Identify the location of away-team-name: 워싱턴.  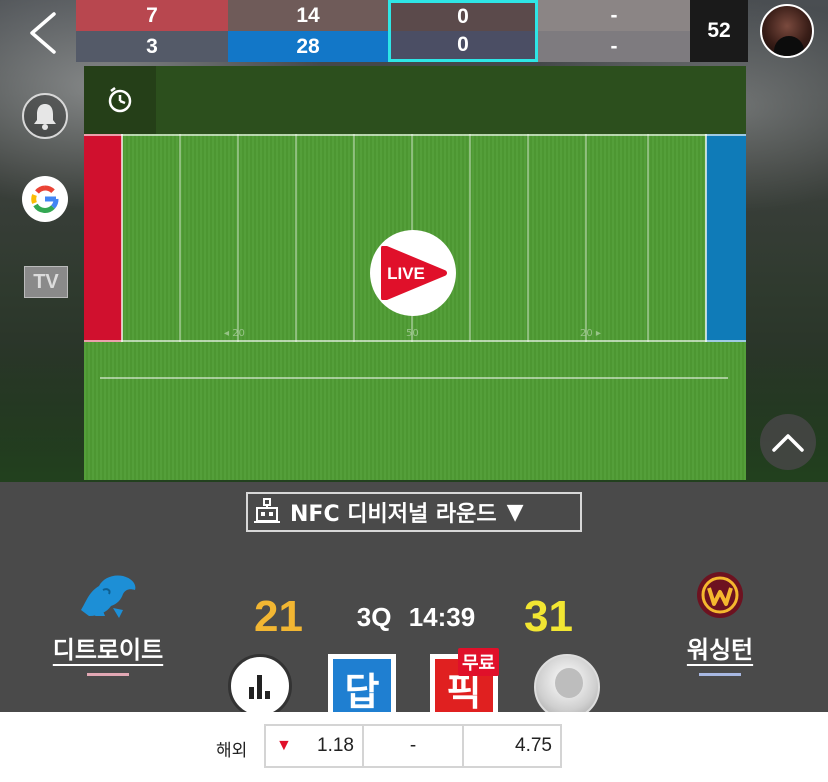
(720, 650).